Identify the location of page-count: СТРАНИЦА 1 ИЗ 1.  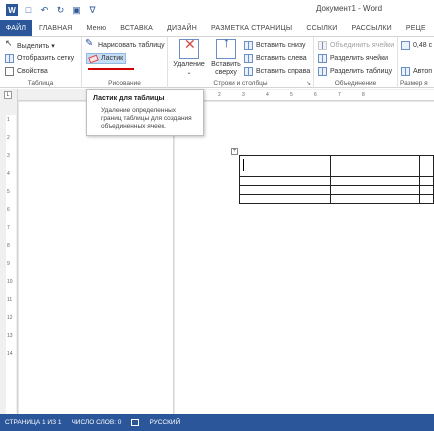
(33, 422).